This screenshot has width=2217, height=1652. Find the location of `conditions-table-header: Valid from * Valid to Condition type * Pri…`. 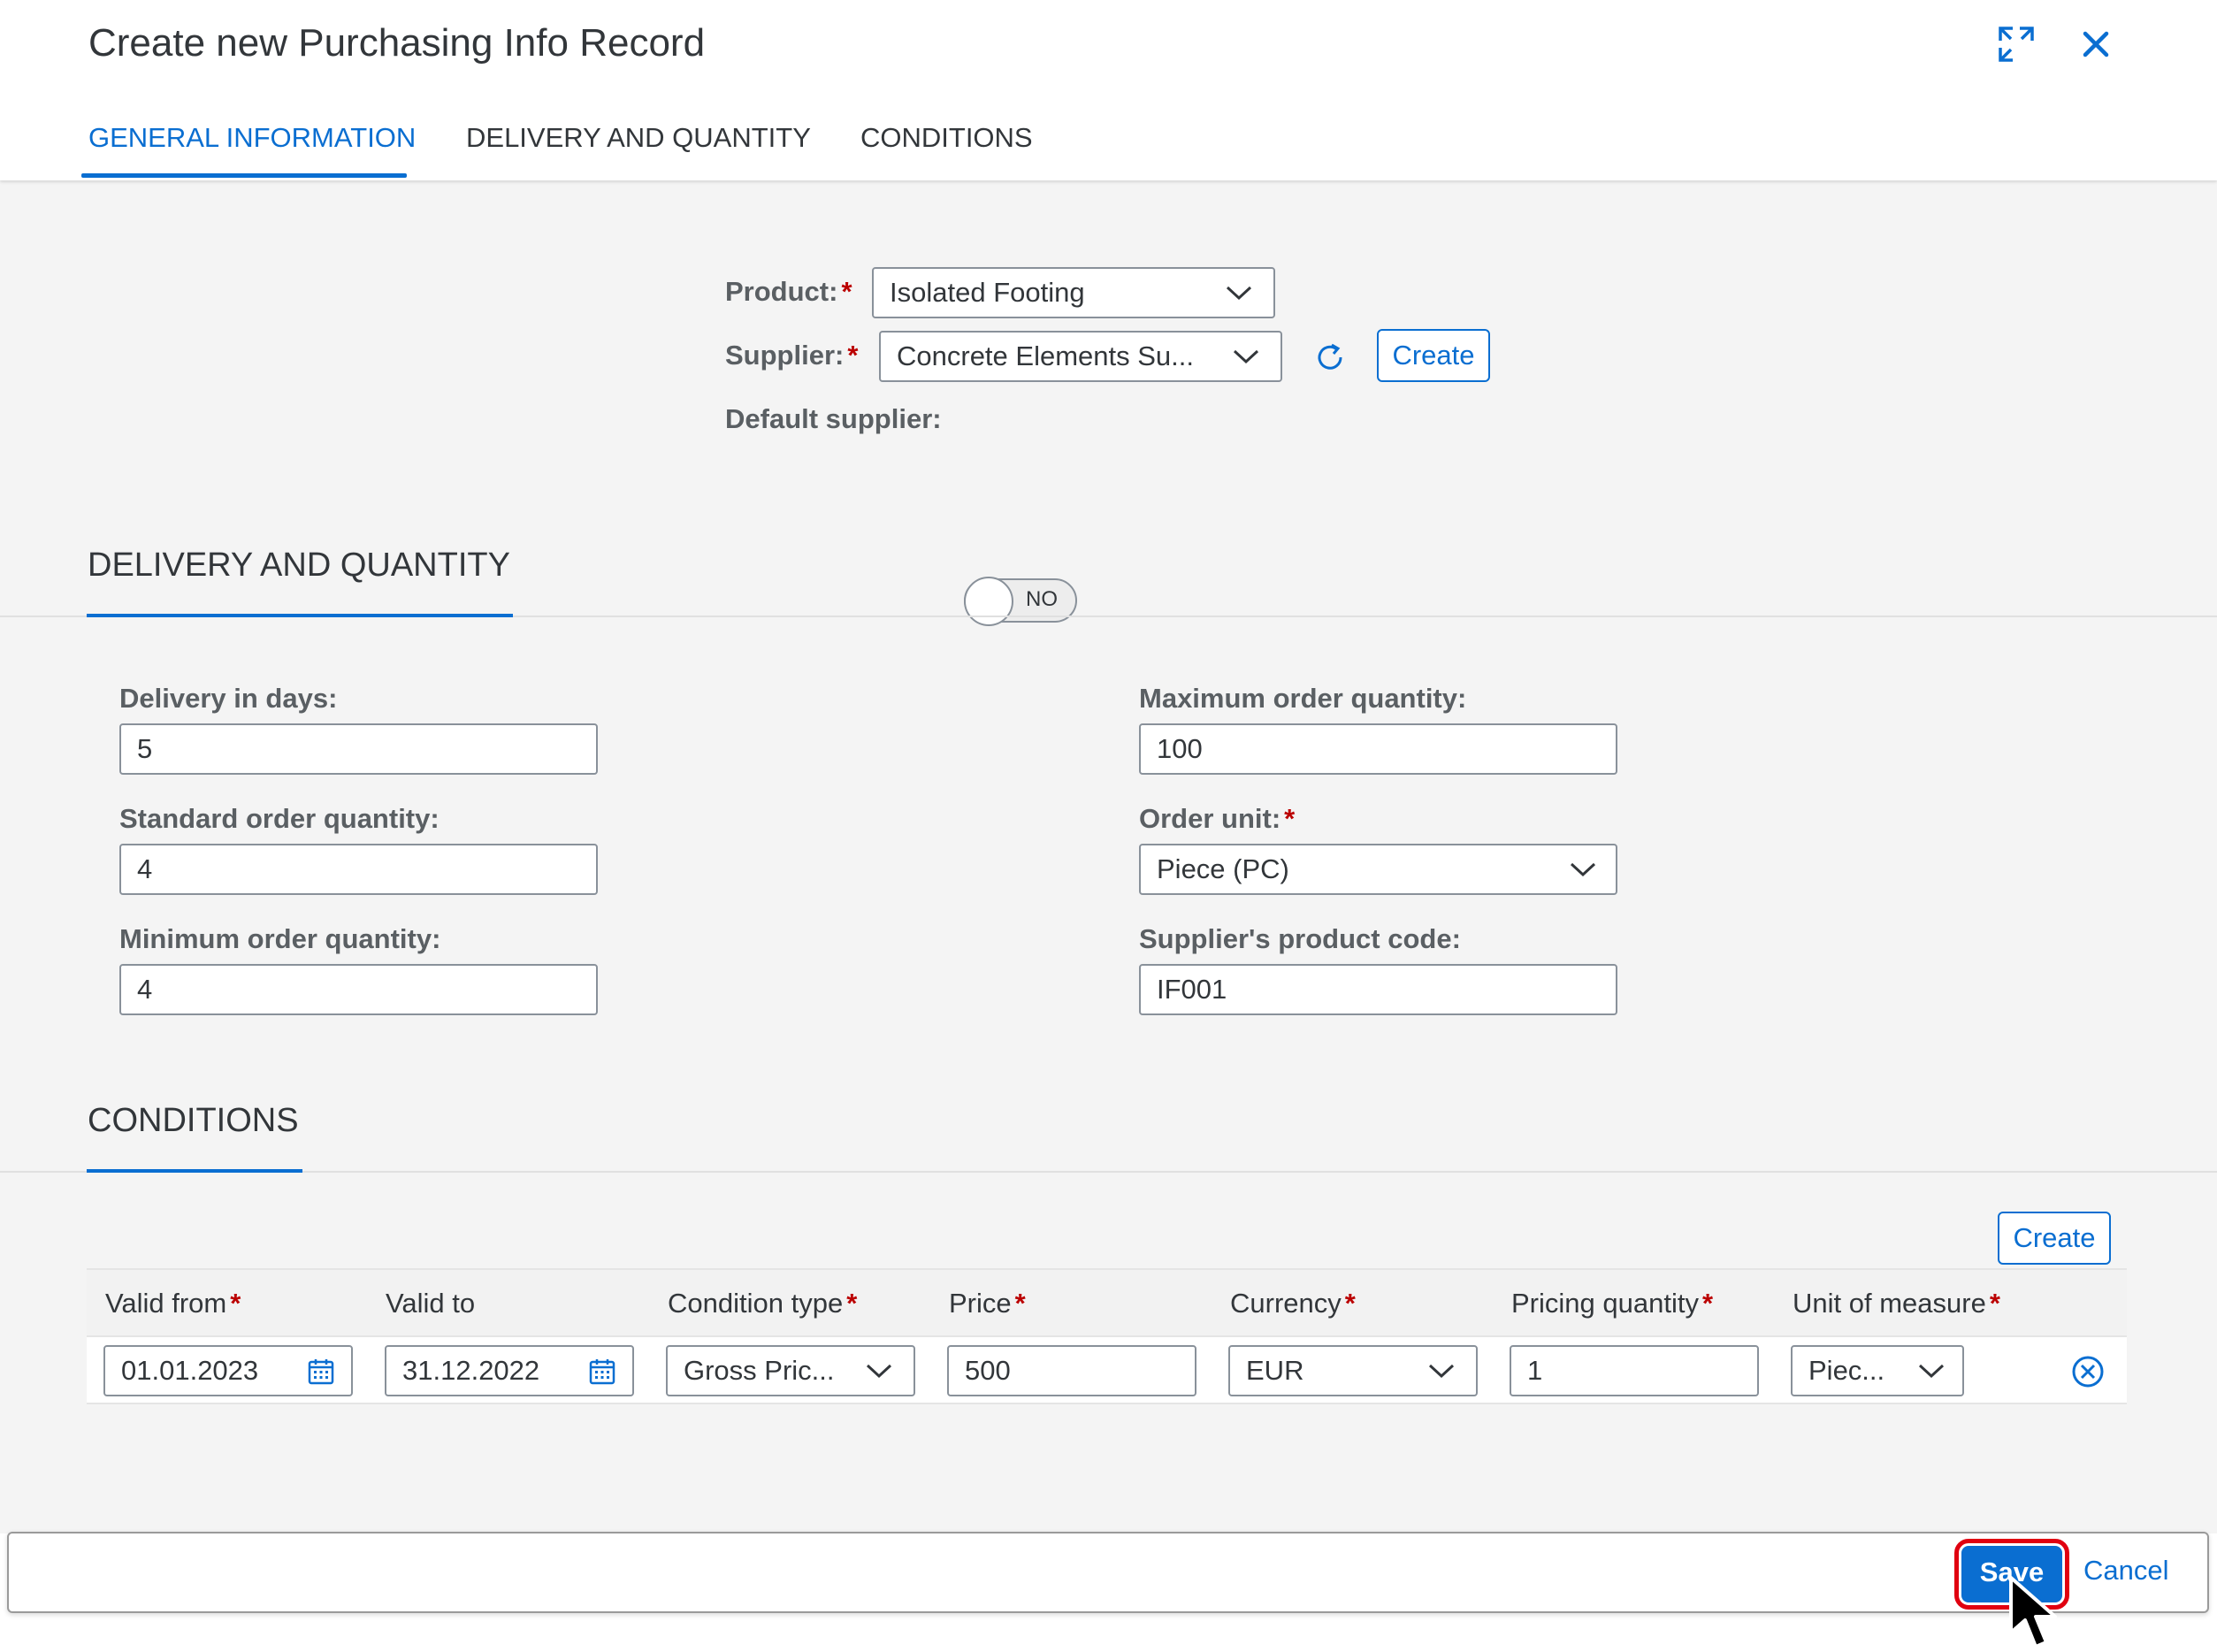

conditions-table-header: Valid from * Valid to Condition type * Pri… is located at coordinates (1107, 1303).